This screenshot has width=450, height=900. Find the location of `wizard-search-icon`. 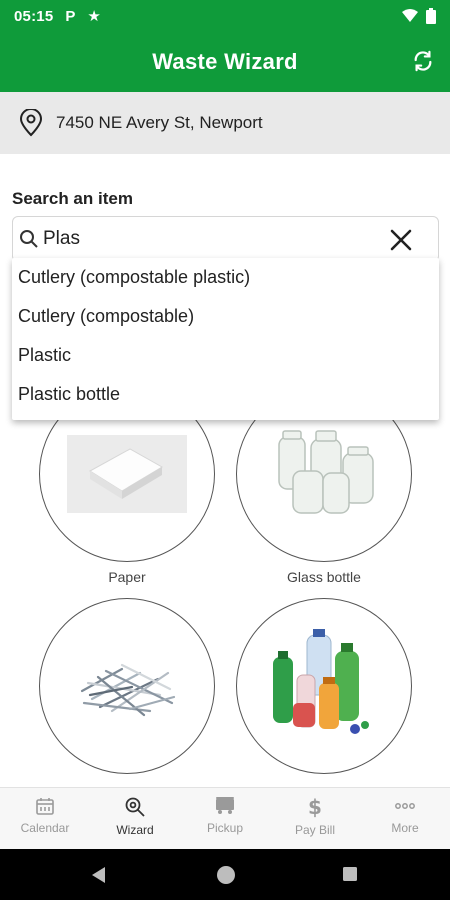

wizard-search-icon is located at coordinates (135, 807).